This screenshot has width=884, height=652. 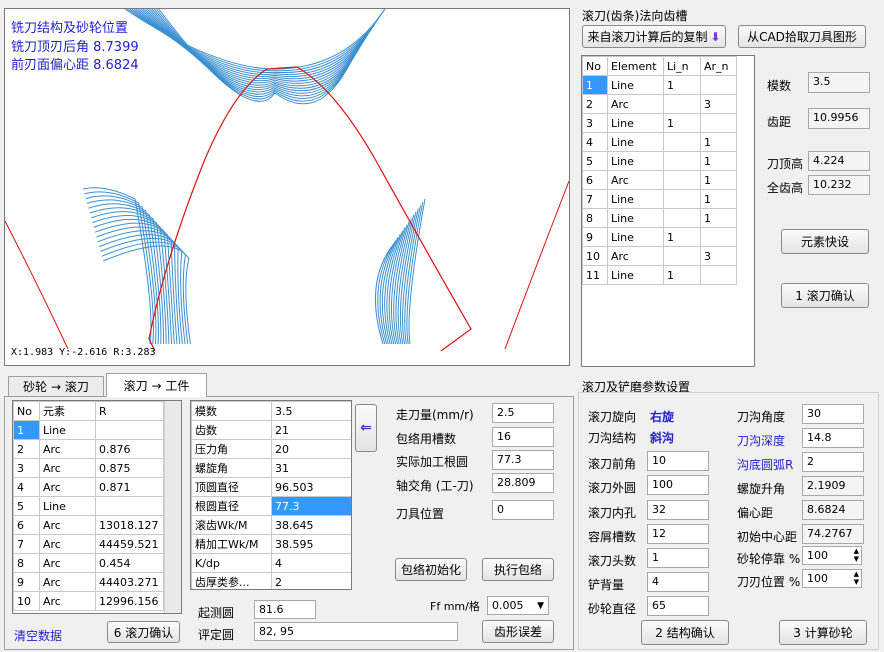 What do you see at coordinates (536, 265) in the screenshot?
I see `tooth-profile-right` at bounding box center [536, 265].